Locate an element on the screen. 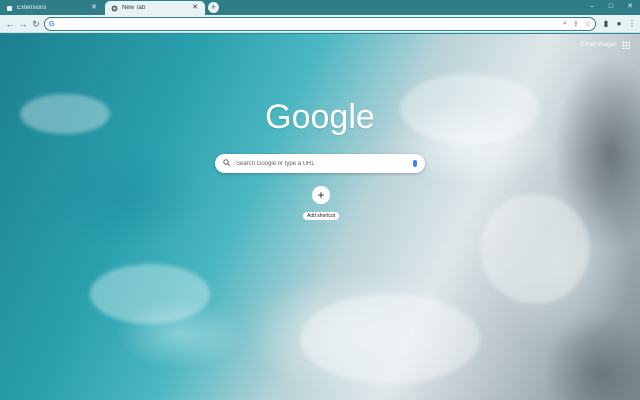 This screenshot has height=400, width=640. forward-icon: → is located at coordinates (23, 24).